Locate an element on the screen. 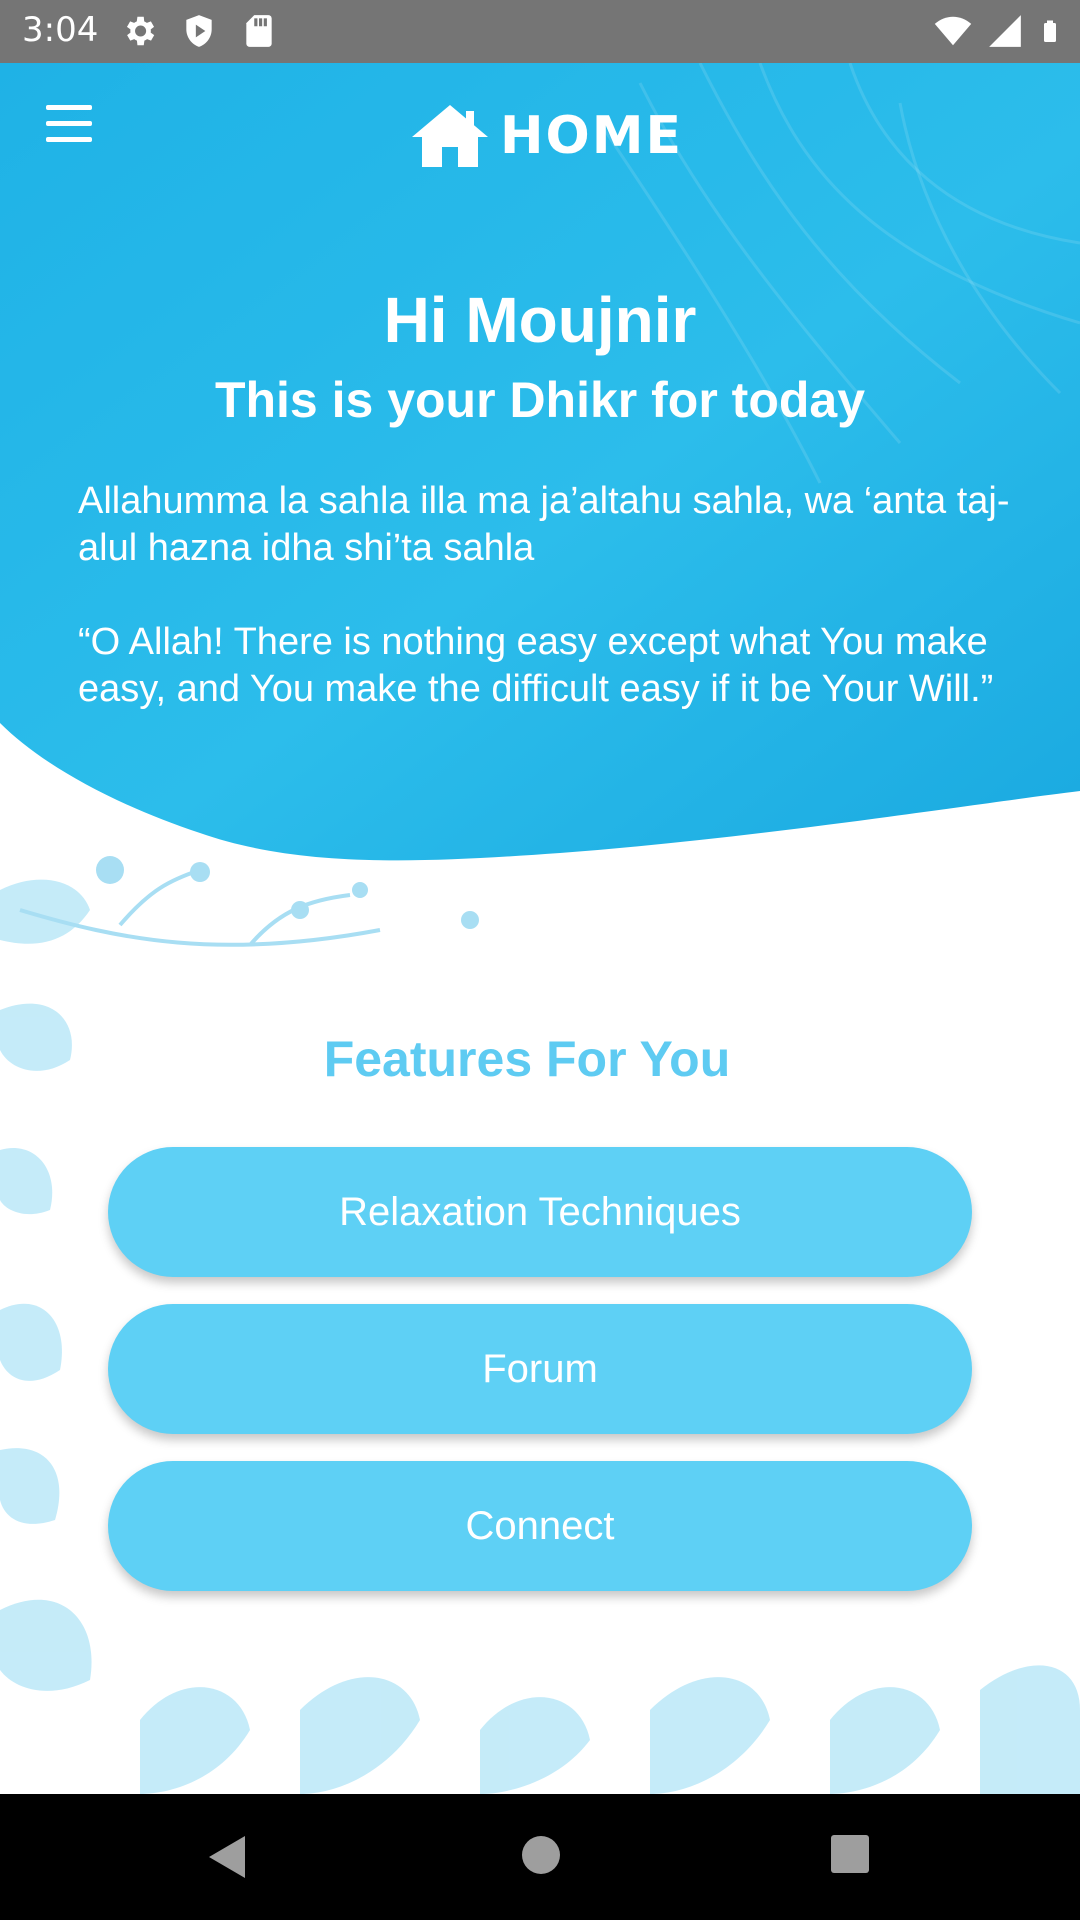 This screenshot has height=1920, width=1080. battery-icon is located at coordinates (1050, 31).